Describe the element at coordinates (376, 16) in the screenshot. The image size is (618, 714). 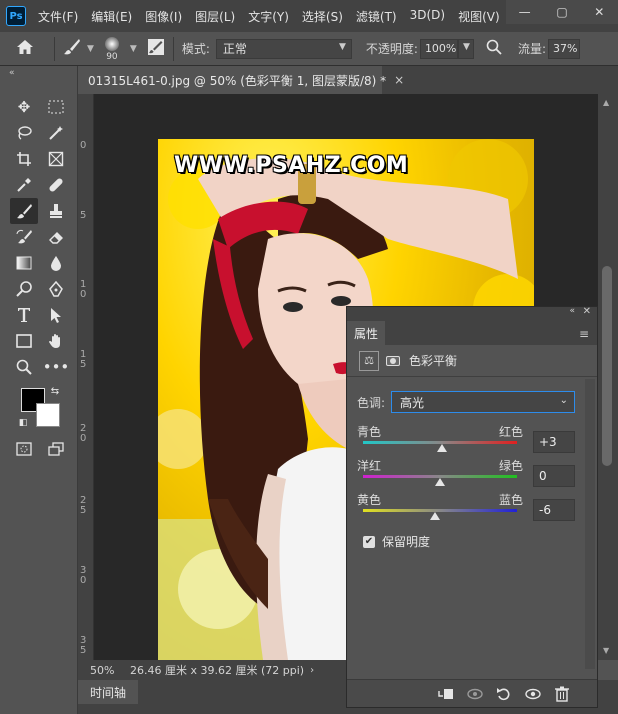
I see `menu-filter: 滤镜(T)` at that location.